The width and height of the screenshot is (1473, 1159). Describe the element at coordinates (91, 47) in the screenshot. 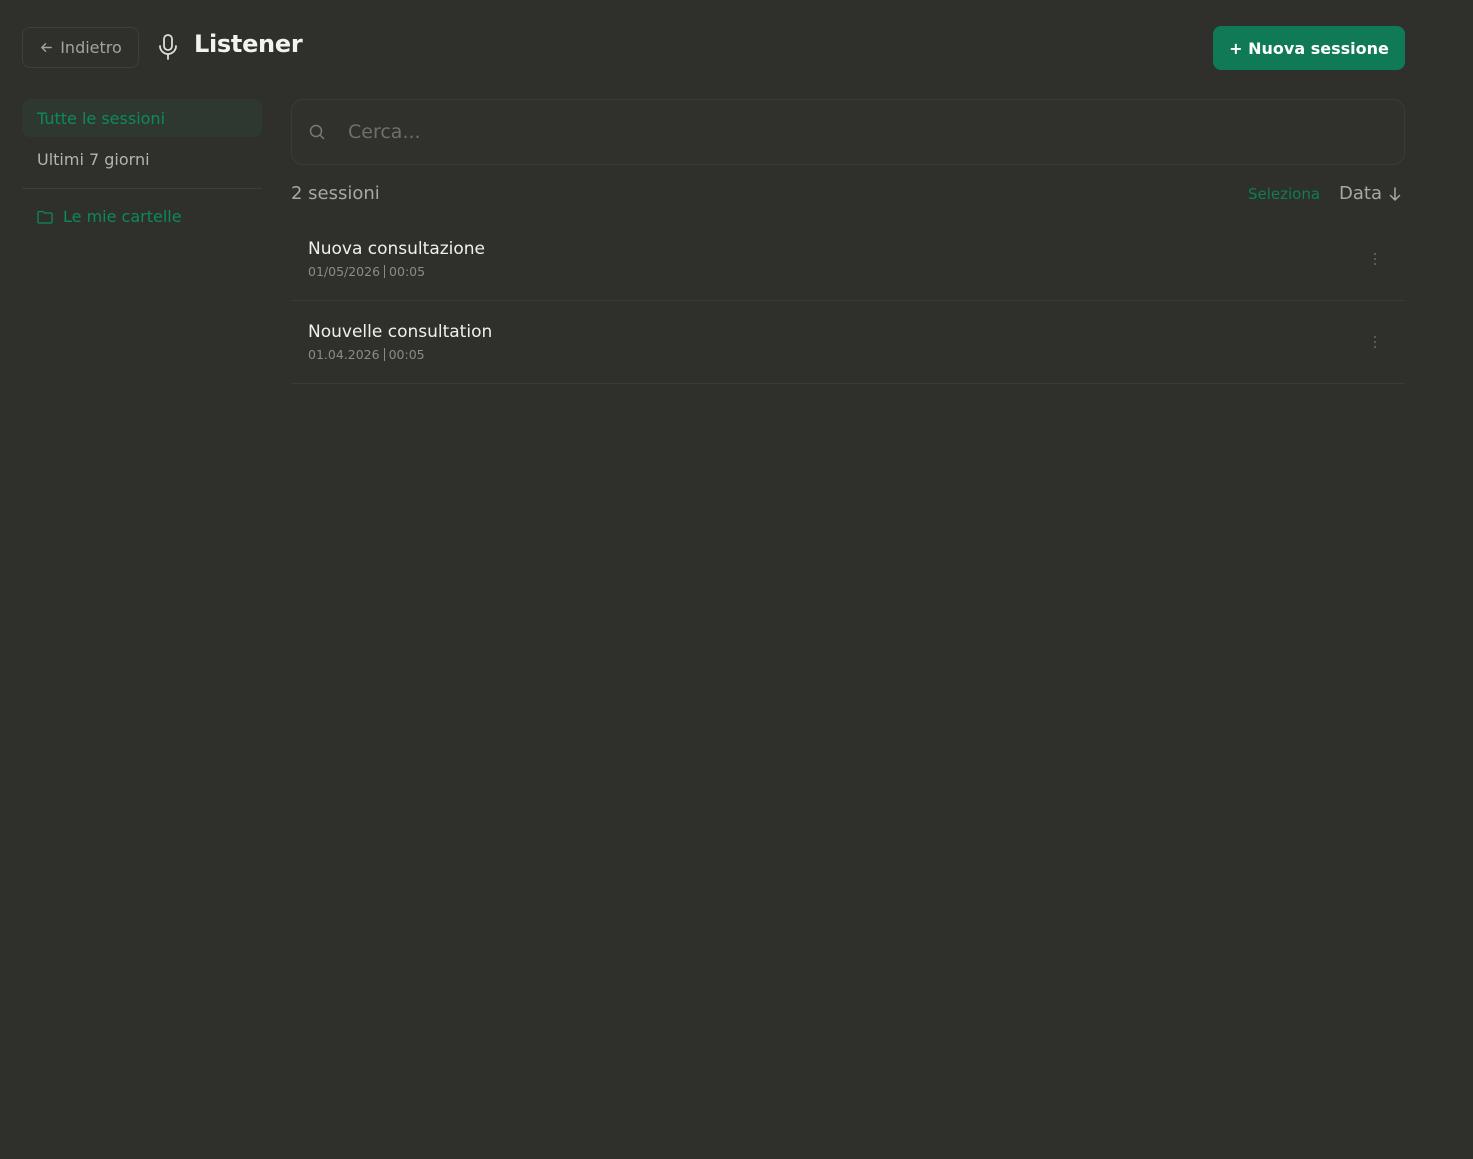

I see `back-button-label: Indietro` at that location.